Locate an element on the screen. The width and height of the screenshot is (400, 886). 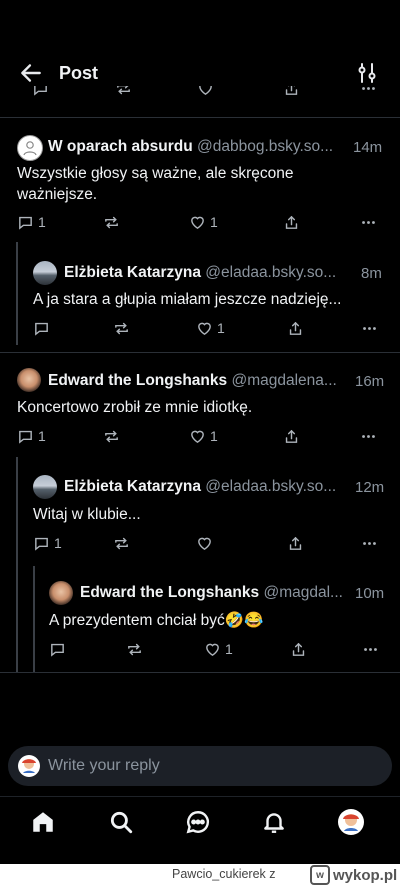
bottom-nav is located at coordinates (200, 830).